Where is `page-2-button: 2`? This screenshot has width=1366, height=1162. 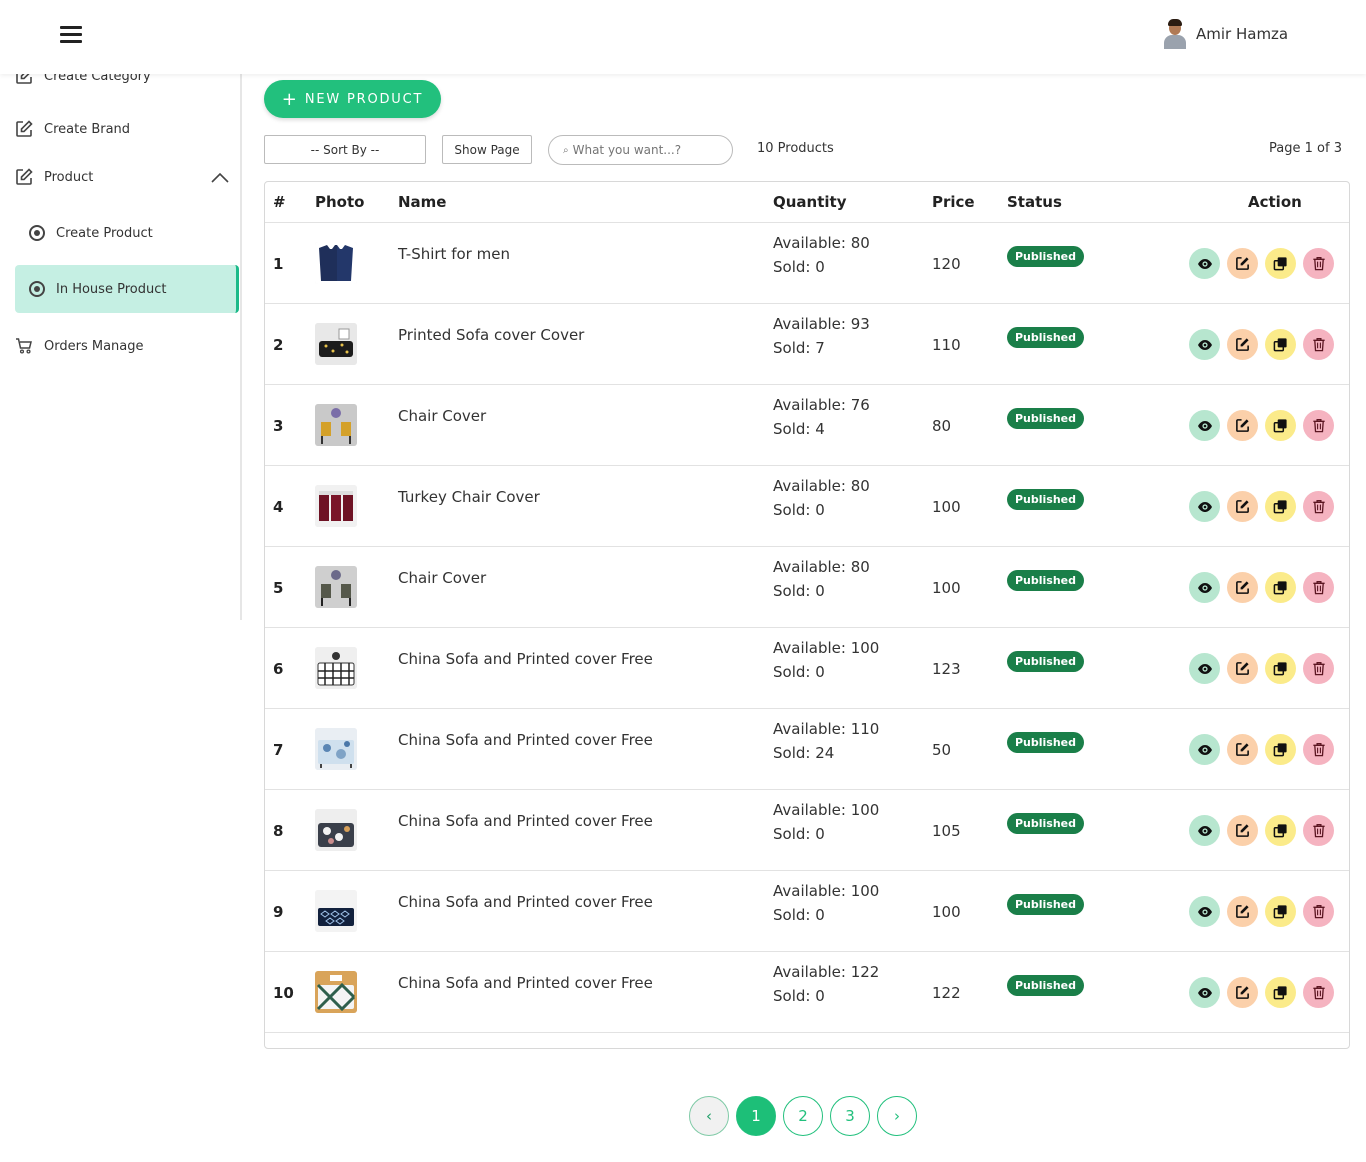 page-2-button: 2 is located at coordinates (803, 1116).